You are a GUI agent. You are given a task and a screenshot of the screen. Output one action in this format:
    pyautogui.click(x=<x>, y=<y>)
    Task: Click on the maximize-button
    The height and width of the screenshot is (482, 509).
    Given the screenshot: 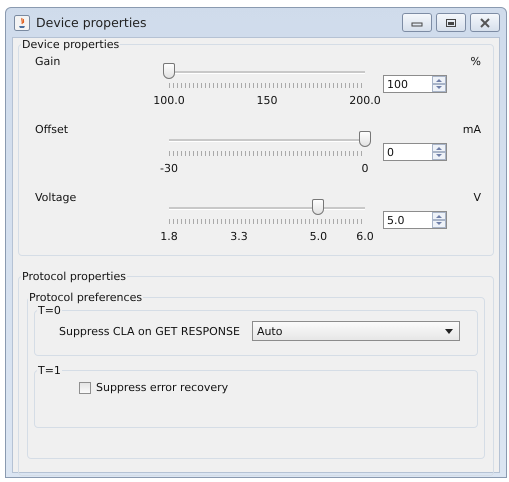 What is the action you would take?
    pyautogui.click(x=451, y=22)
    